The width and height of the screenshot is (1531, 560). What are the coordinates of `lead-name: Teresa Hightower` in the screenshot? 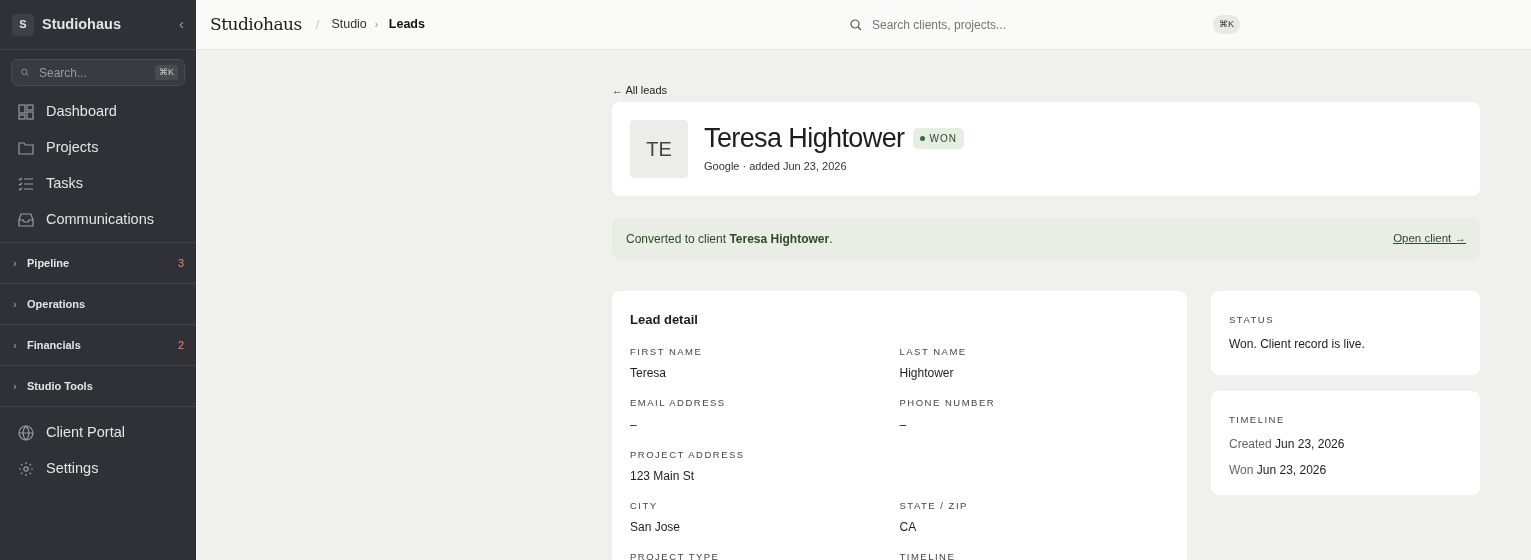 It's located at (804, 138).